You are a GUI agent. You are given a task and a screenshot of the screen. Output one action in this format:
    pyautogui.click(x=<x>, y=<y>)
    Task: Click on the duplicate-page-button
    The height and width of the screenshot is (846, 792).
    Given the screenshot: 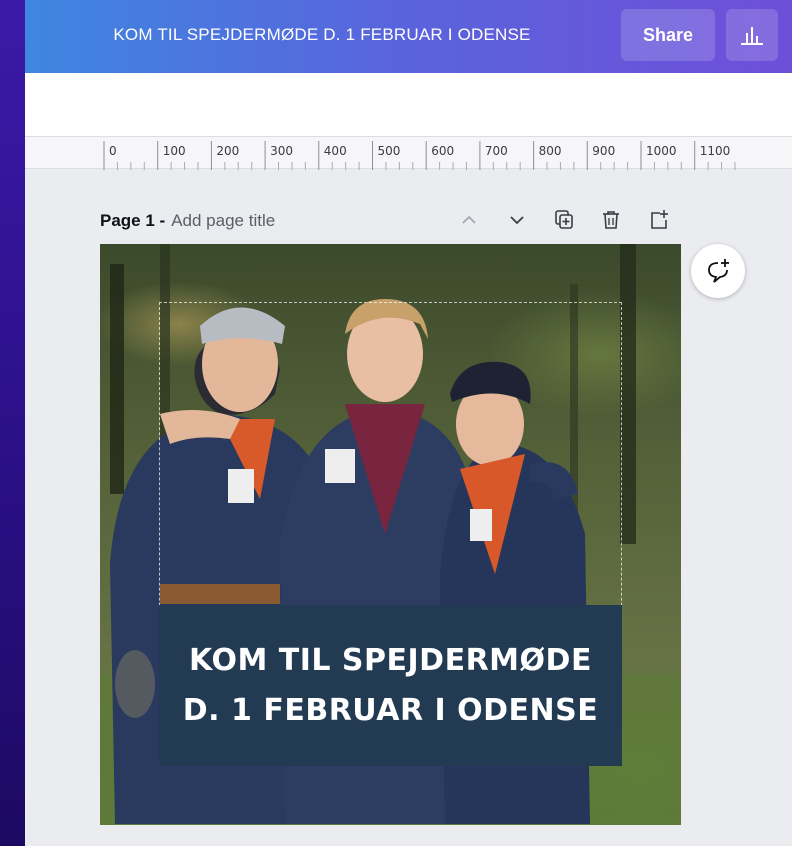 What is the action you would take?
    pyautogui.click(x=564, y=220)
    